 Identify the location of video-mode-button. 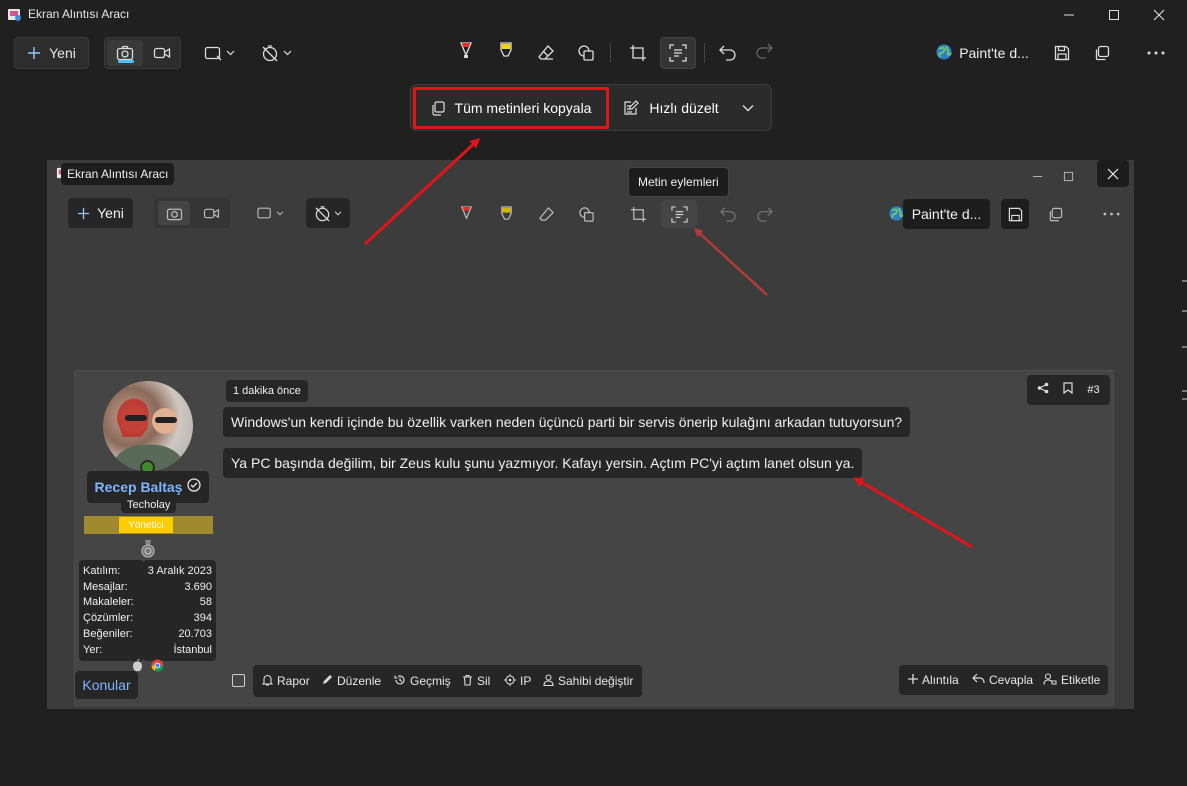
(162, 53).